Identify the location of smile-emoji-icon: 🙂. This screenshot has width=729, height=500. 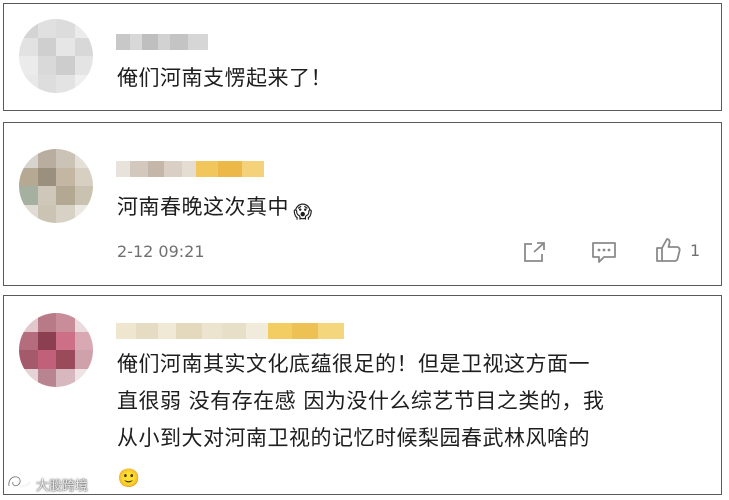
(129, 478).